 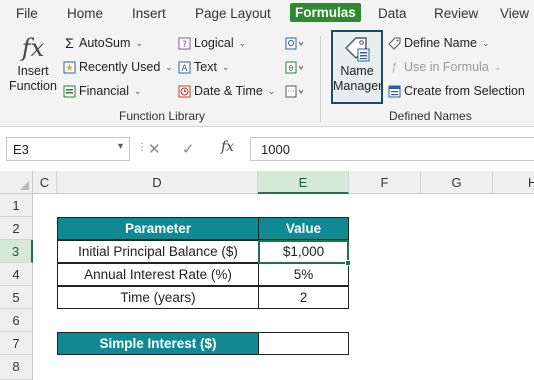 What do you see at coordinates (27, 13) in the screenshot?
I see `tab-file: File` at bounding box center [27, 13].